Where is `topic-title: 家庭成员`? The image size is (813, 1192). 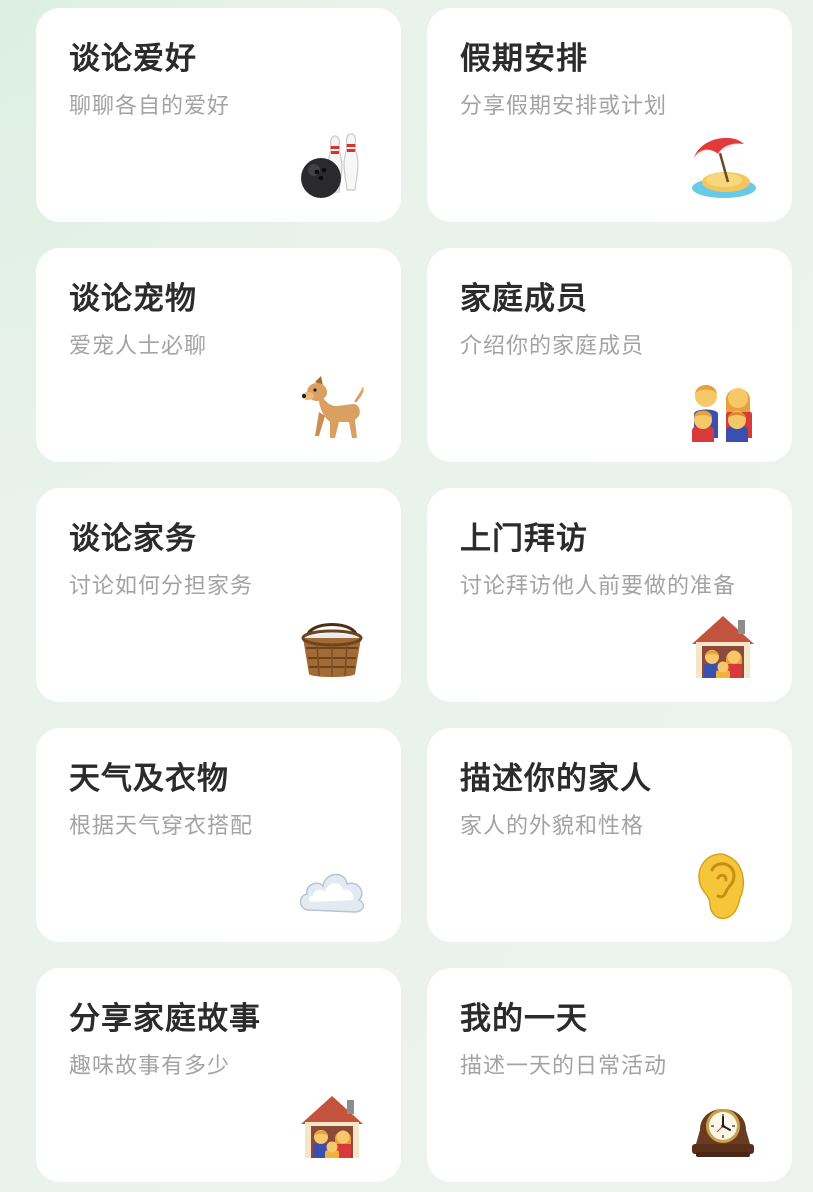
topic-title: 家庭成员 is located at coordinates (524, 299).